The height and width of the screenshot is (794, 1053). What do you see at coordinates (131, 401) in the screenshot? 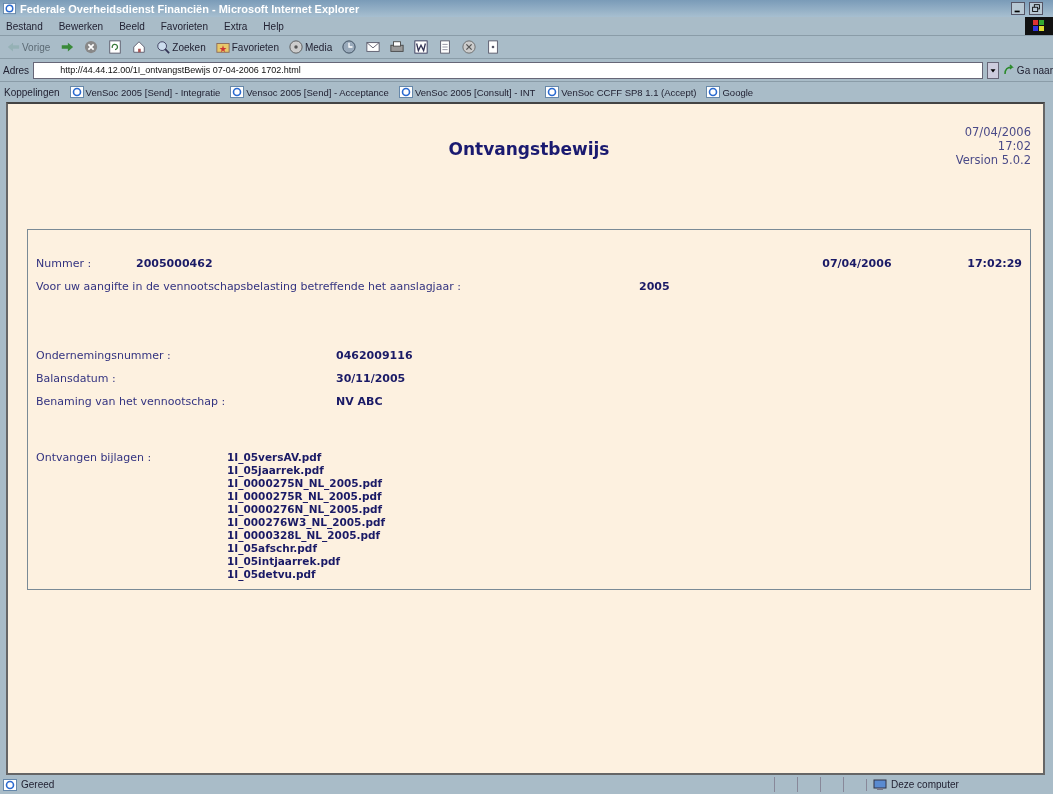
I see `field-label: Benaming van het vennootschap :` at bounding box center [131, 401].